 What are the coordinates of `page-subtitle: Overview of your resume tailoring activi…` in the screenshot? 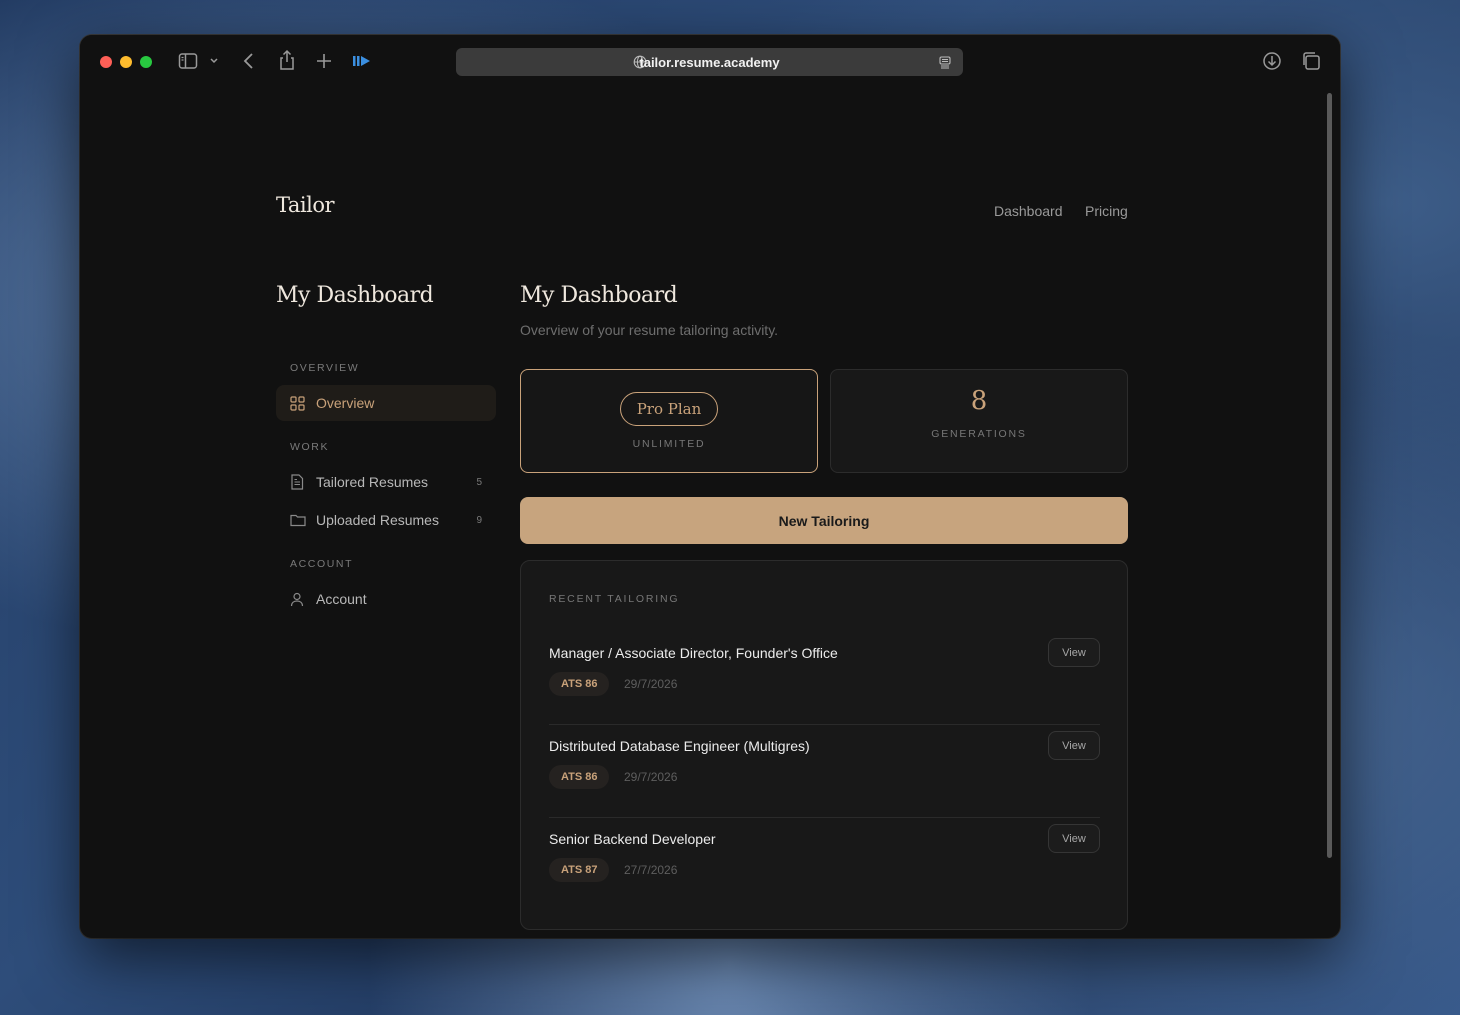 It's located at (649, 330).